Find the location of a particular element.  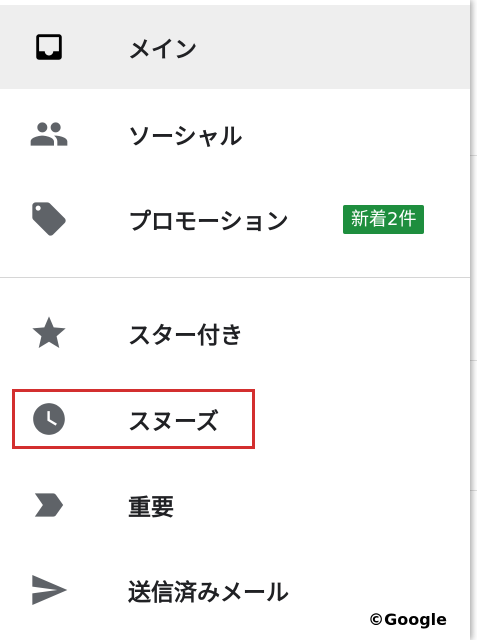

send-icon is located at coordinates (49, 590).